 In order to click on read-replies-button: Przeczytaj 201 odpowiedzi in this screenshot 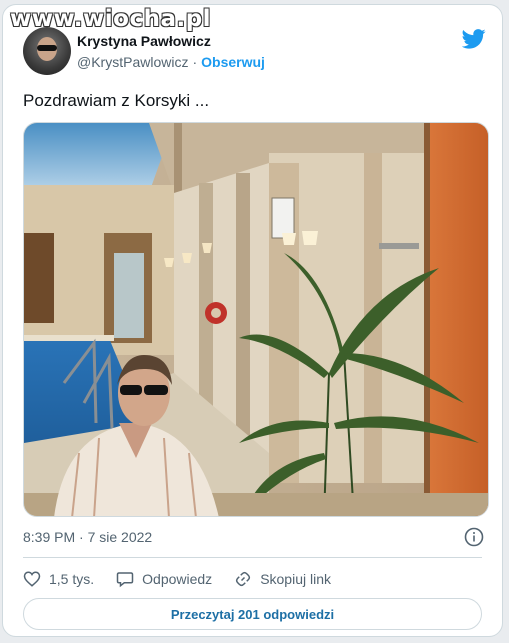, I will do `click(252, 614)`.